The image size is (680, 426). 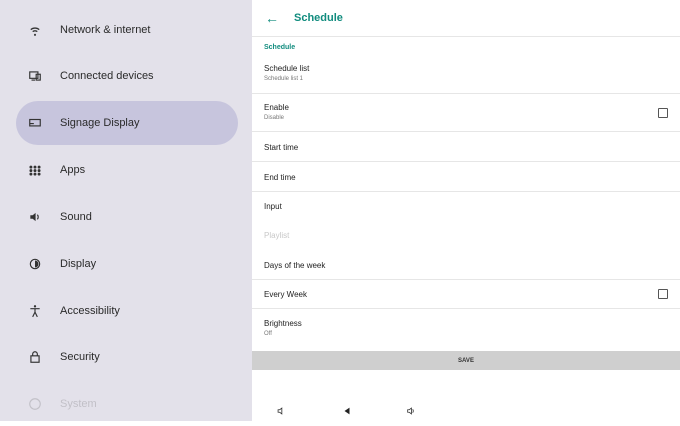 I want to click on enable-checkbox, so click(x=663, y=113).